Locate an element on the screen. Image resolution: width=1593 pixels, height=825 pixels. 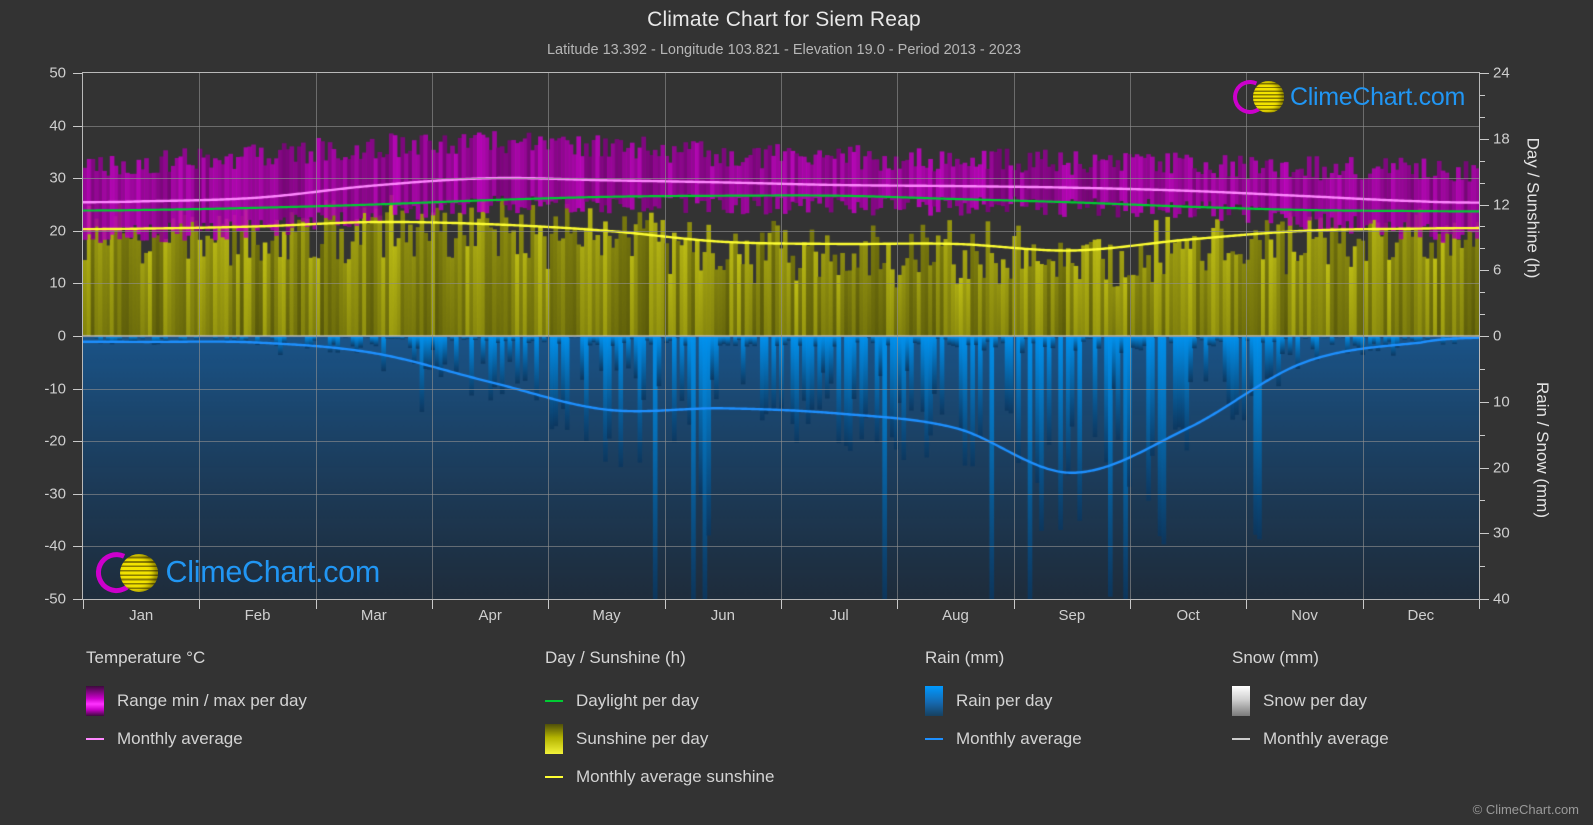
temperature-average-line-swatch is located at coordinates (95, 739).